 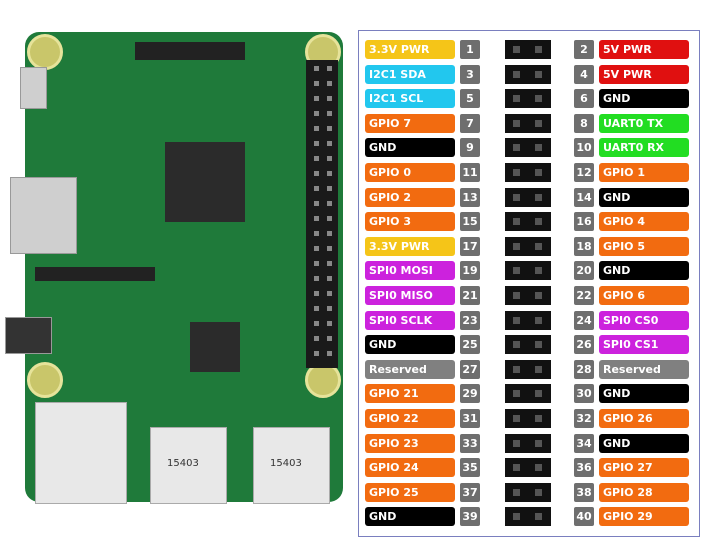 I want to click on pin-number-left: 31, so click(x=470, y=418).